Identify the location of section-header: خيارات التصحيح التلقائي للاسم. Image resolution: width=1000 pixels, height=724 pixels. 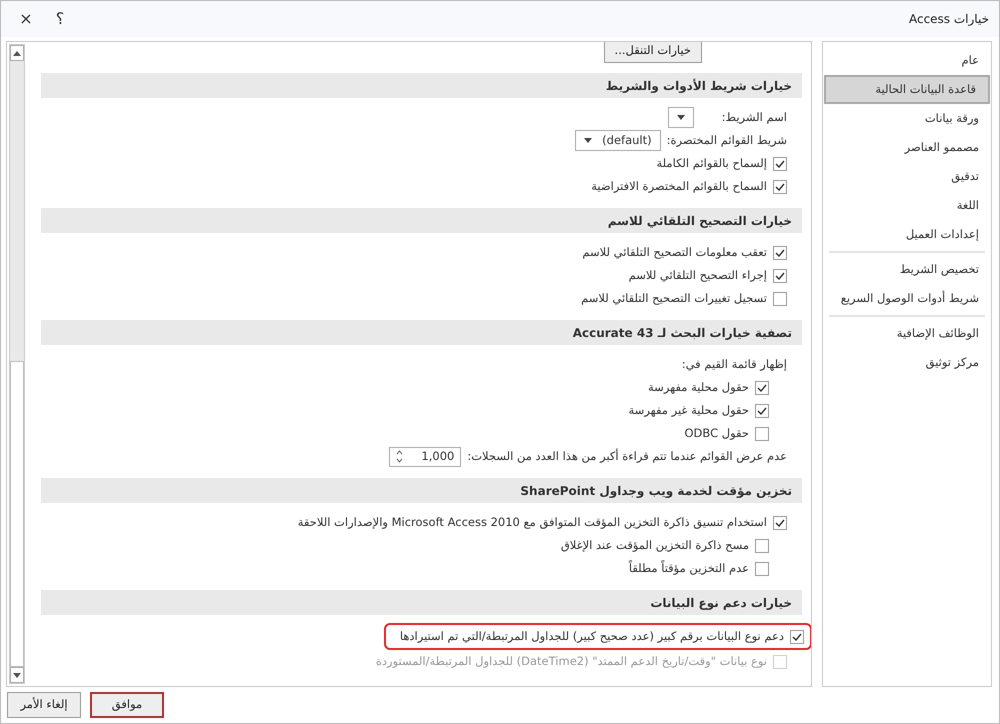
(421, 220).